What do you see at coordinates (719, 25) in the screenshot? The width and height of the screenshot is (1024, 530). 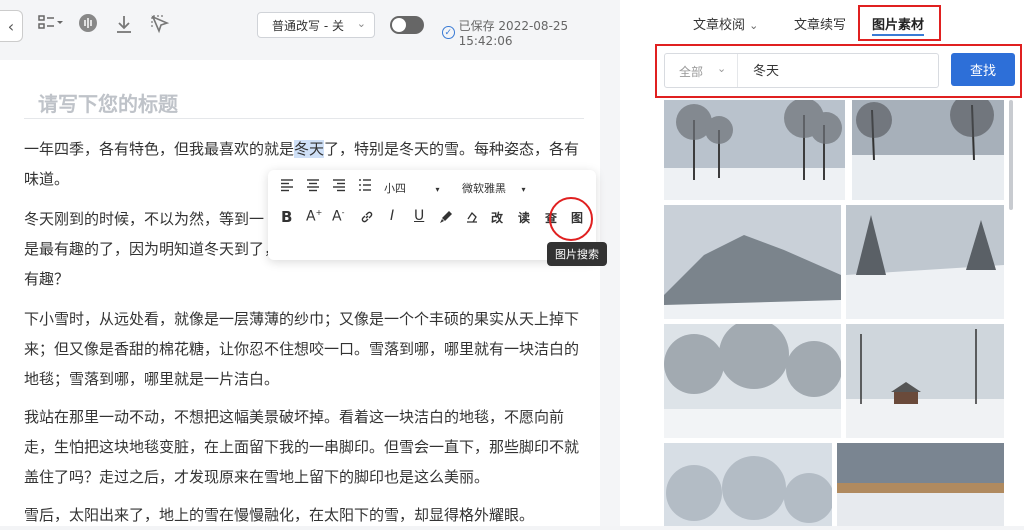 I see `tab-proofread-label: 文章校阅` at bounding box center [719, 25].